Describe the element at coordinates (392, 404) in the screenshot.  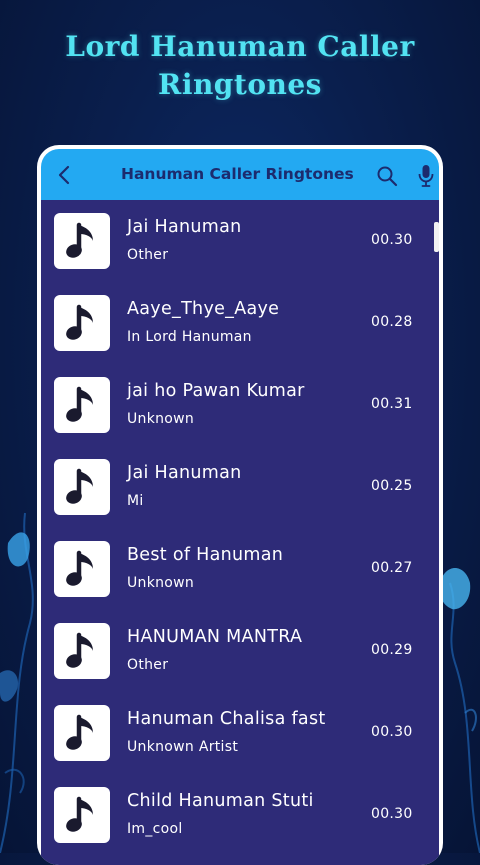
I see `song-duration: 00.31` at that location.